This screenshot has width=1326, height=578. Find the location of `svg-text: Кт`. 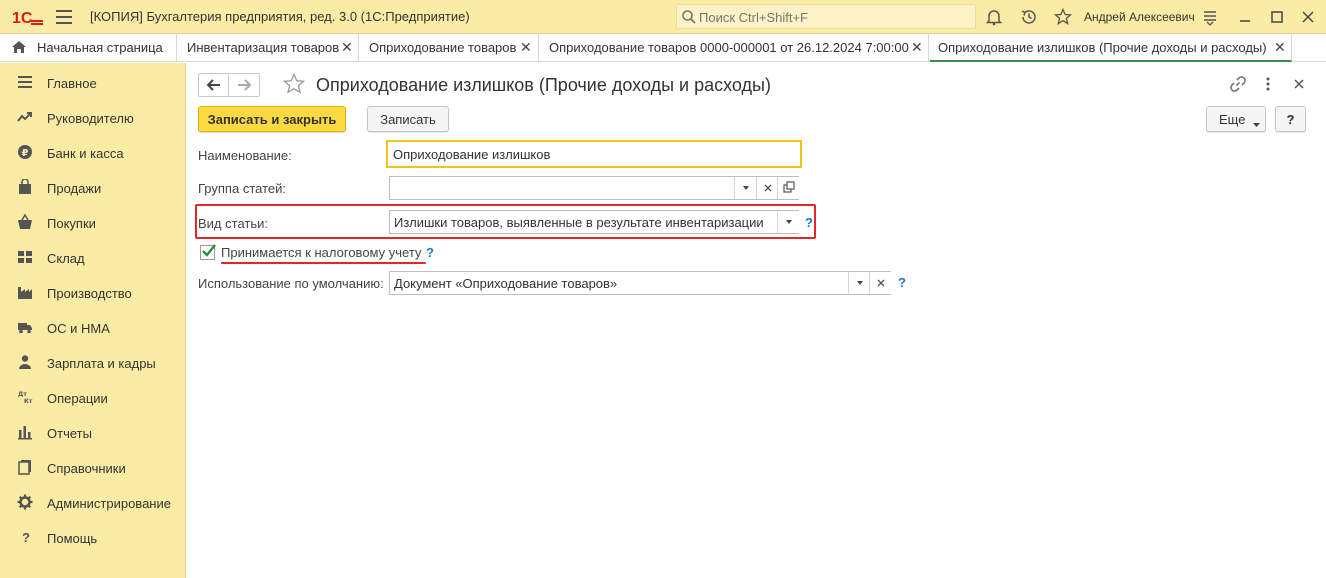

svg-text: Кт is located at coordinates (28, 401).